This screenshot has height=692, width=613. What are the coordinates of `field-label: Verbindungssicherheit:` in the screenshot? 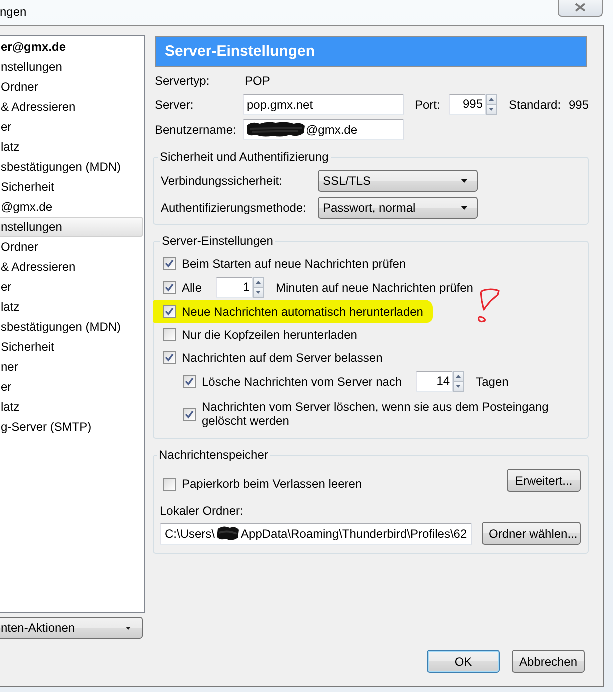 It's located at (222, 181).